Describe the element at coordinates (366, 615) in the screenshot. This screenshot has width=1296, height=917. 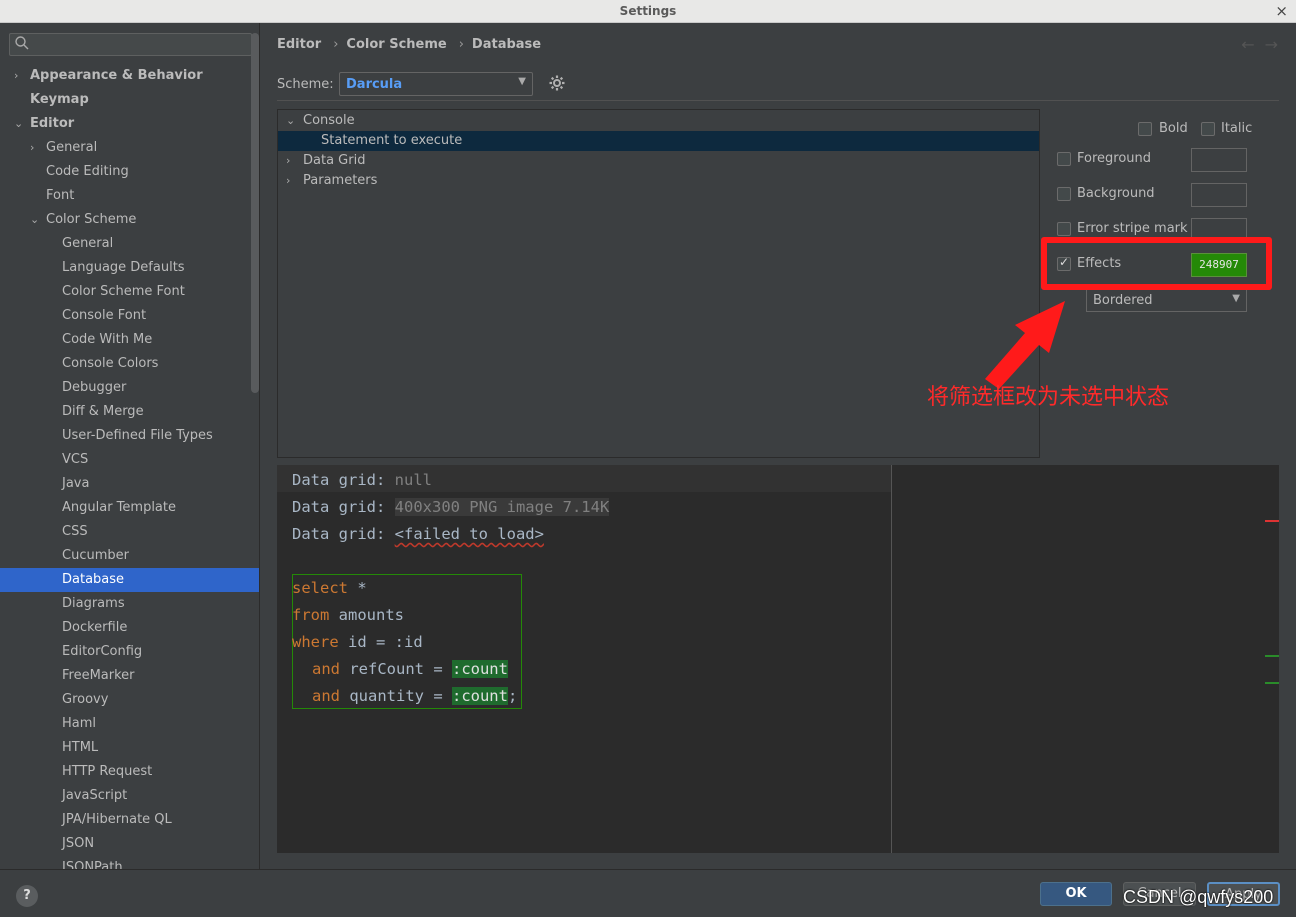
I see `sql-text: amounts` at that location.